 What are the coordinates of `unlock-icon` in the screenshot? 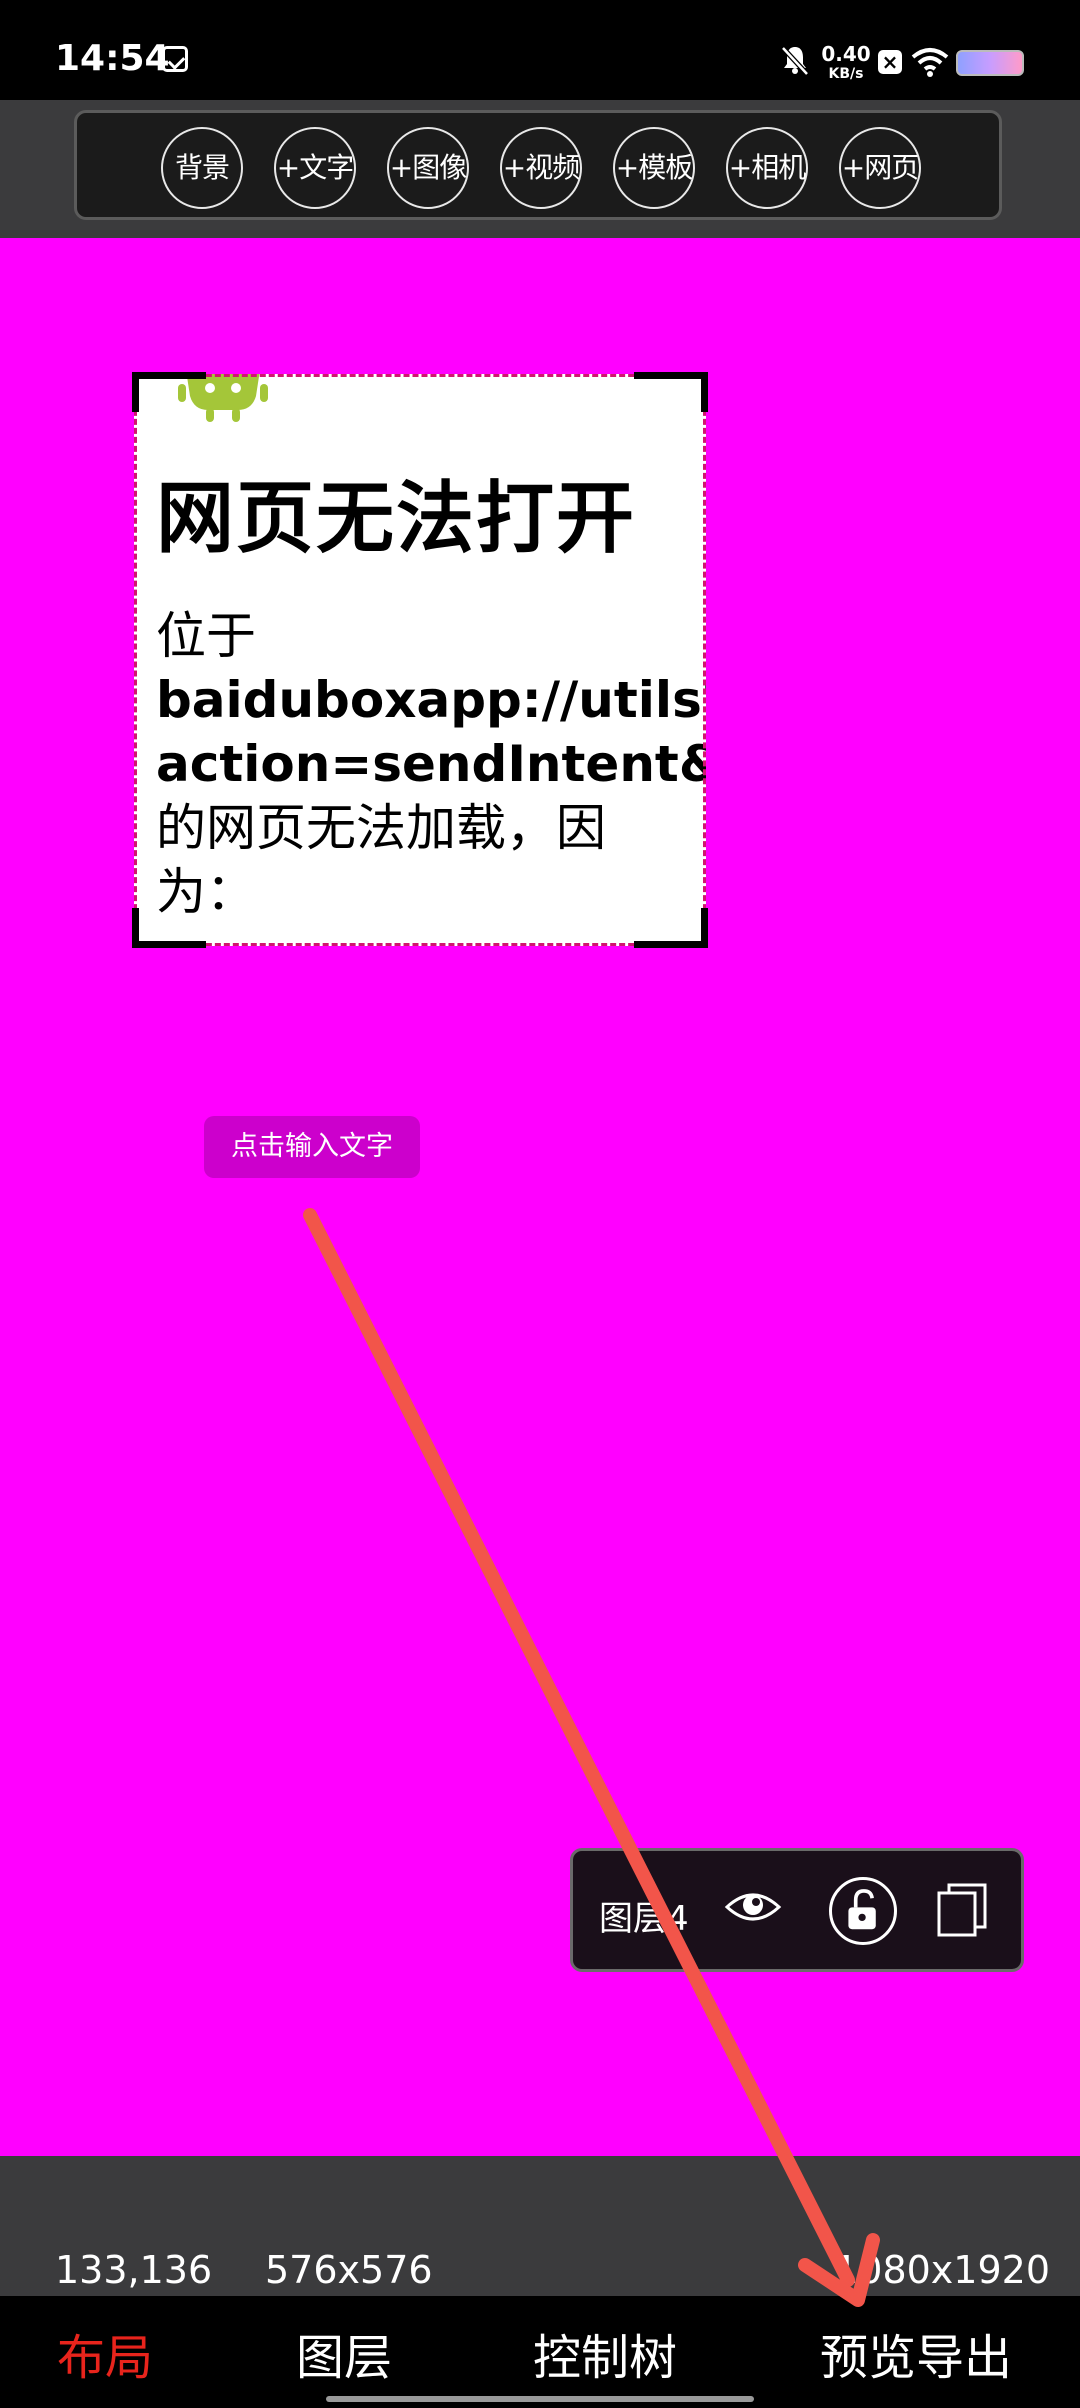 It's located at (862, 1909).